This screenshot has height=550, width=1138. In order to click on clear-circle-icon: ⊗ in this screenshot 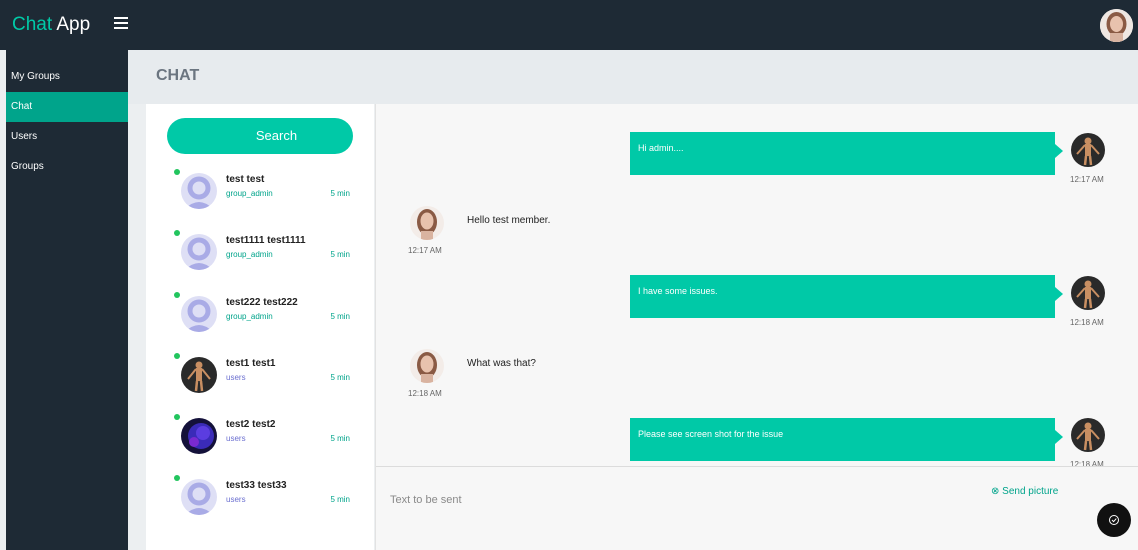, I will do `click(995, 491)`.